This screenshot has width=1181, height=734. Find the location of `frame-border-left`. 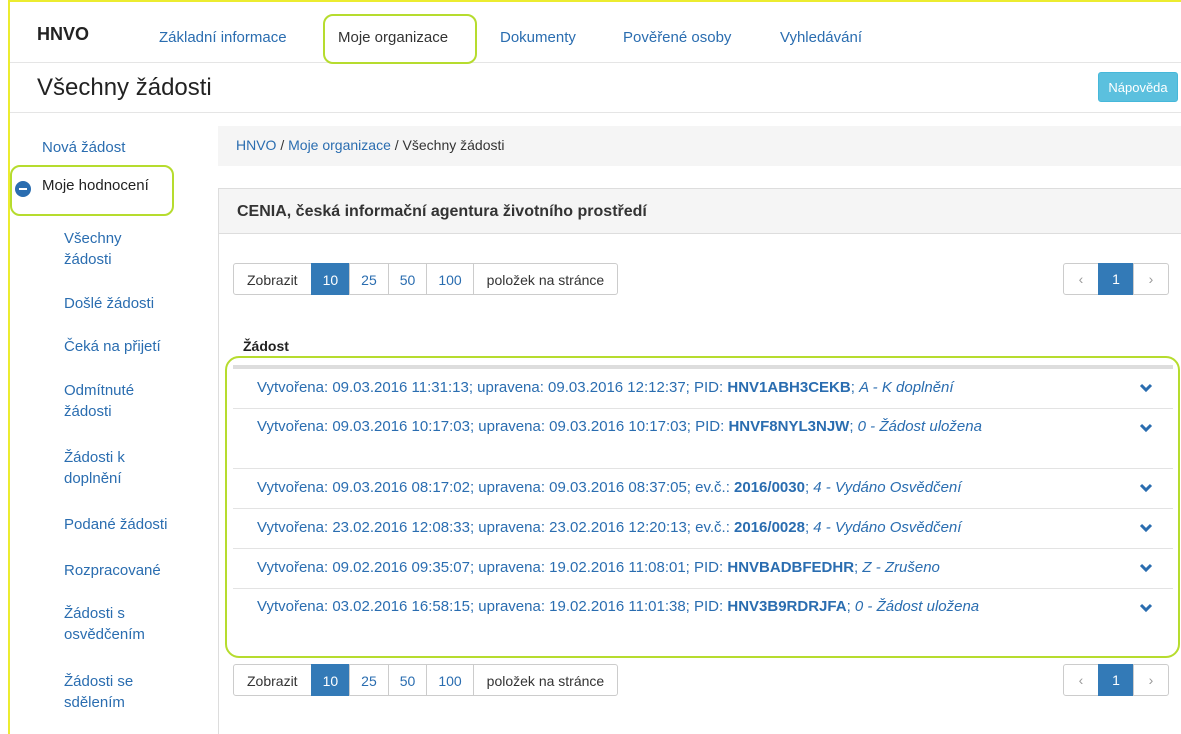

frame-border-left is located at coordinates (9, 367).